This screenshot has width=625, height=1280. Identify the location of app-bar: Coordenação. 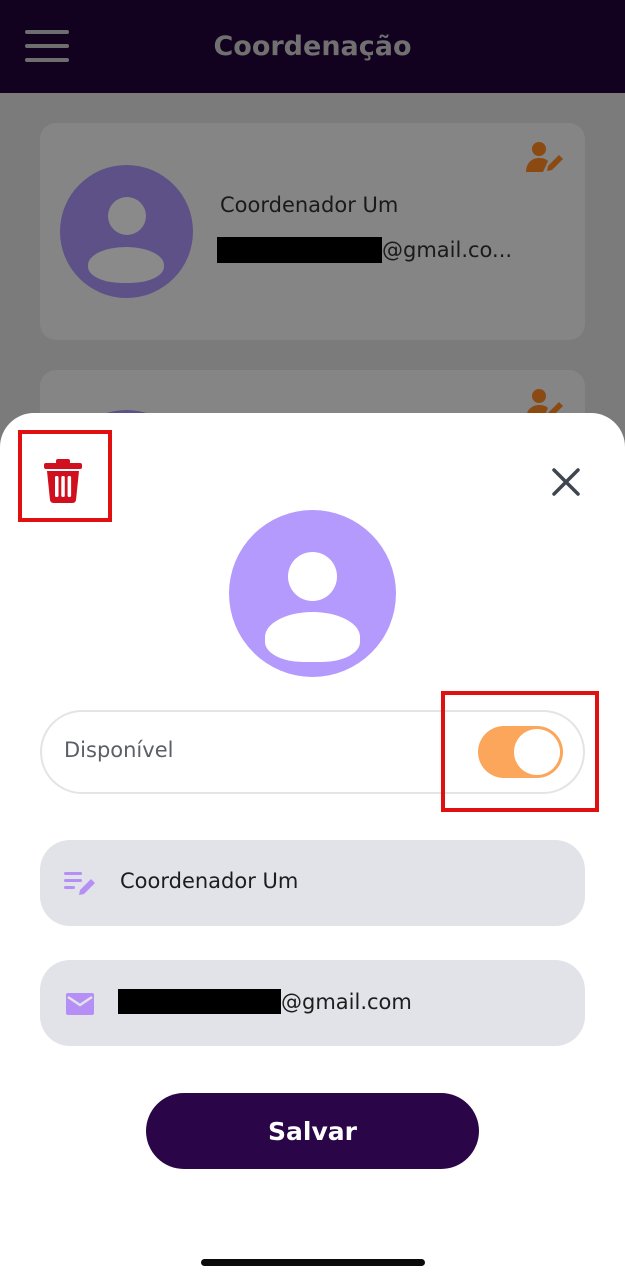
(312, 46).